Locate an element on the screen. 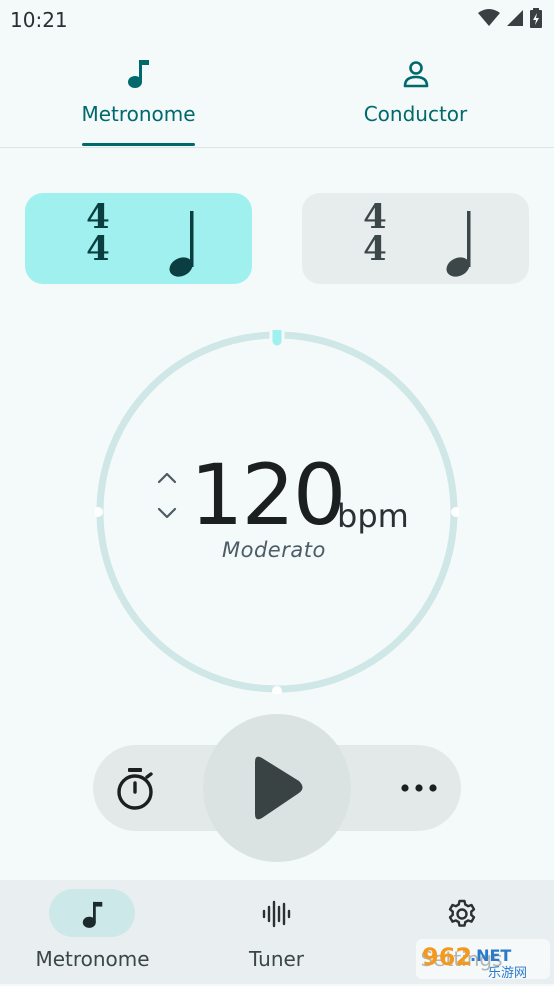  play-icon is located at coordinates (279, 788).